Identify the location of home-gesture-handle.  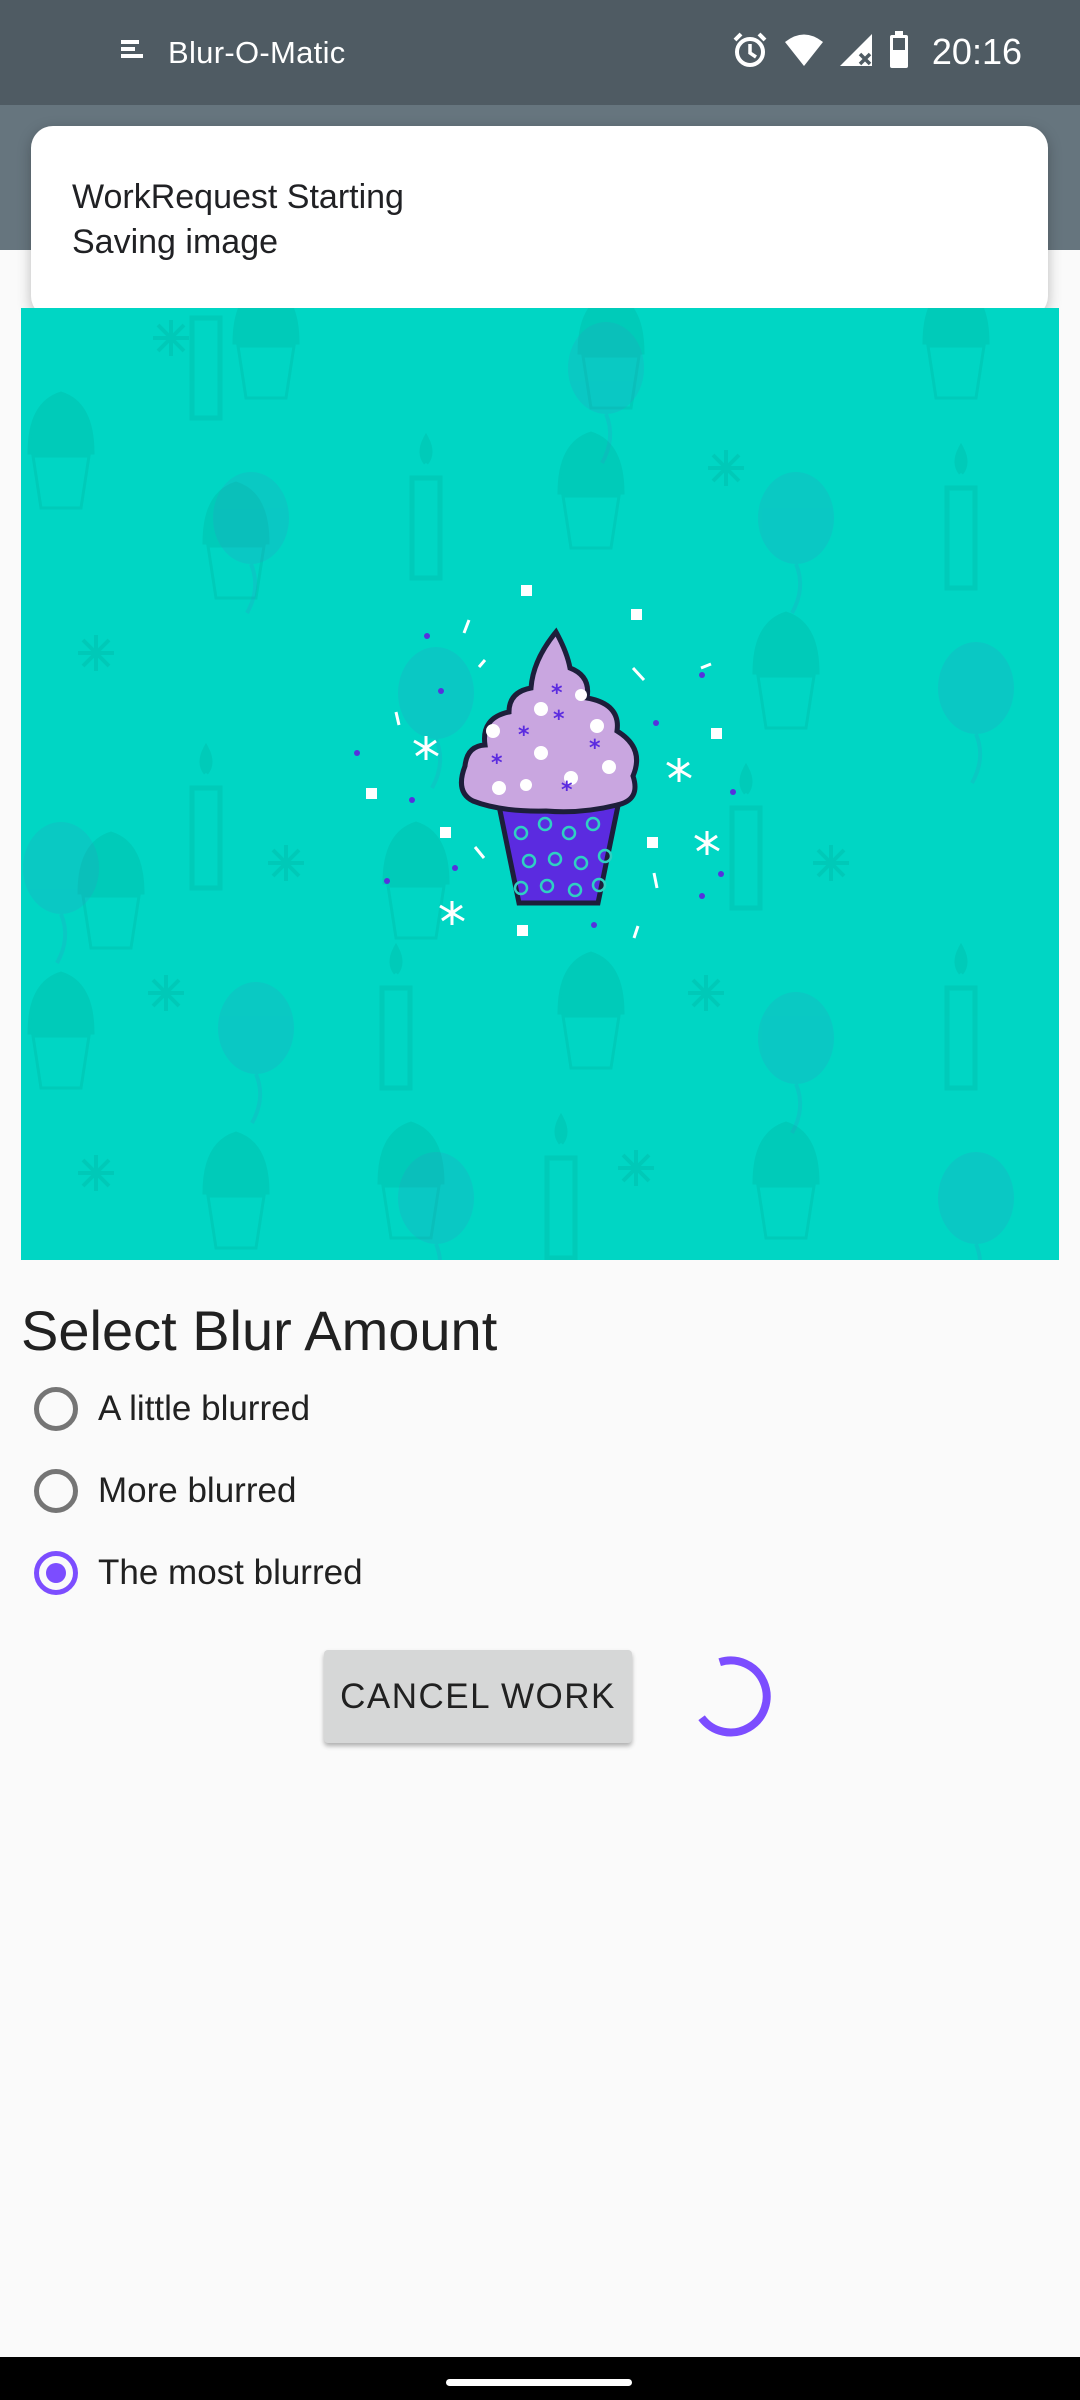
(539, 2382).